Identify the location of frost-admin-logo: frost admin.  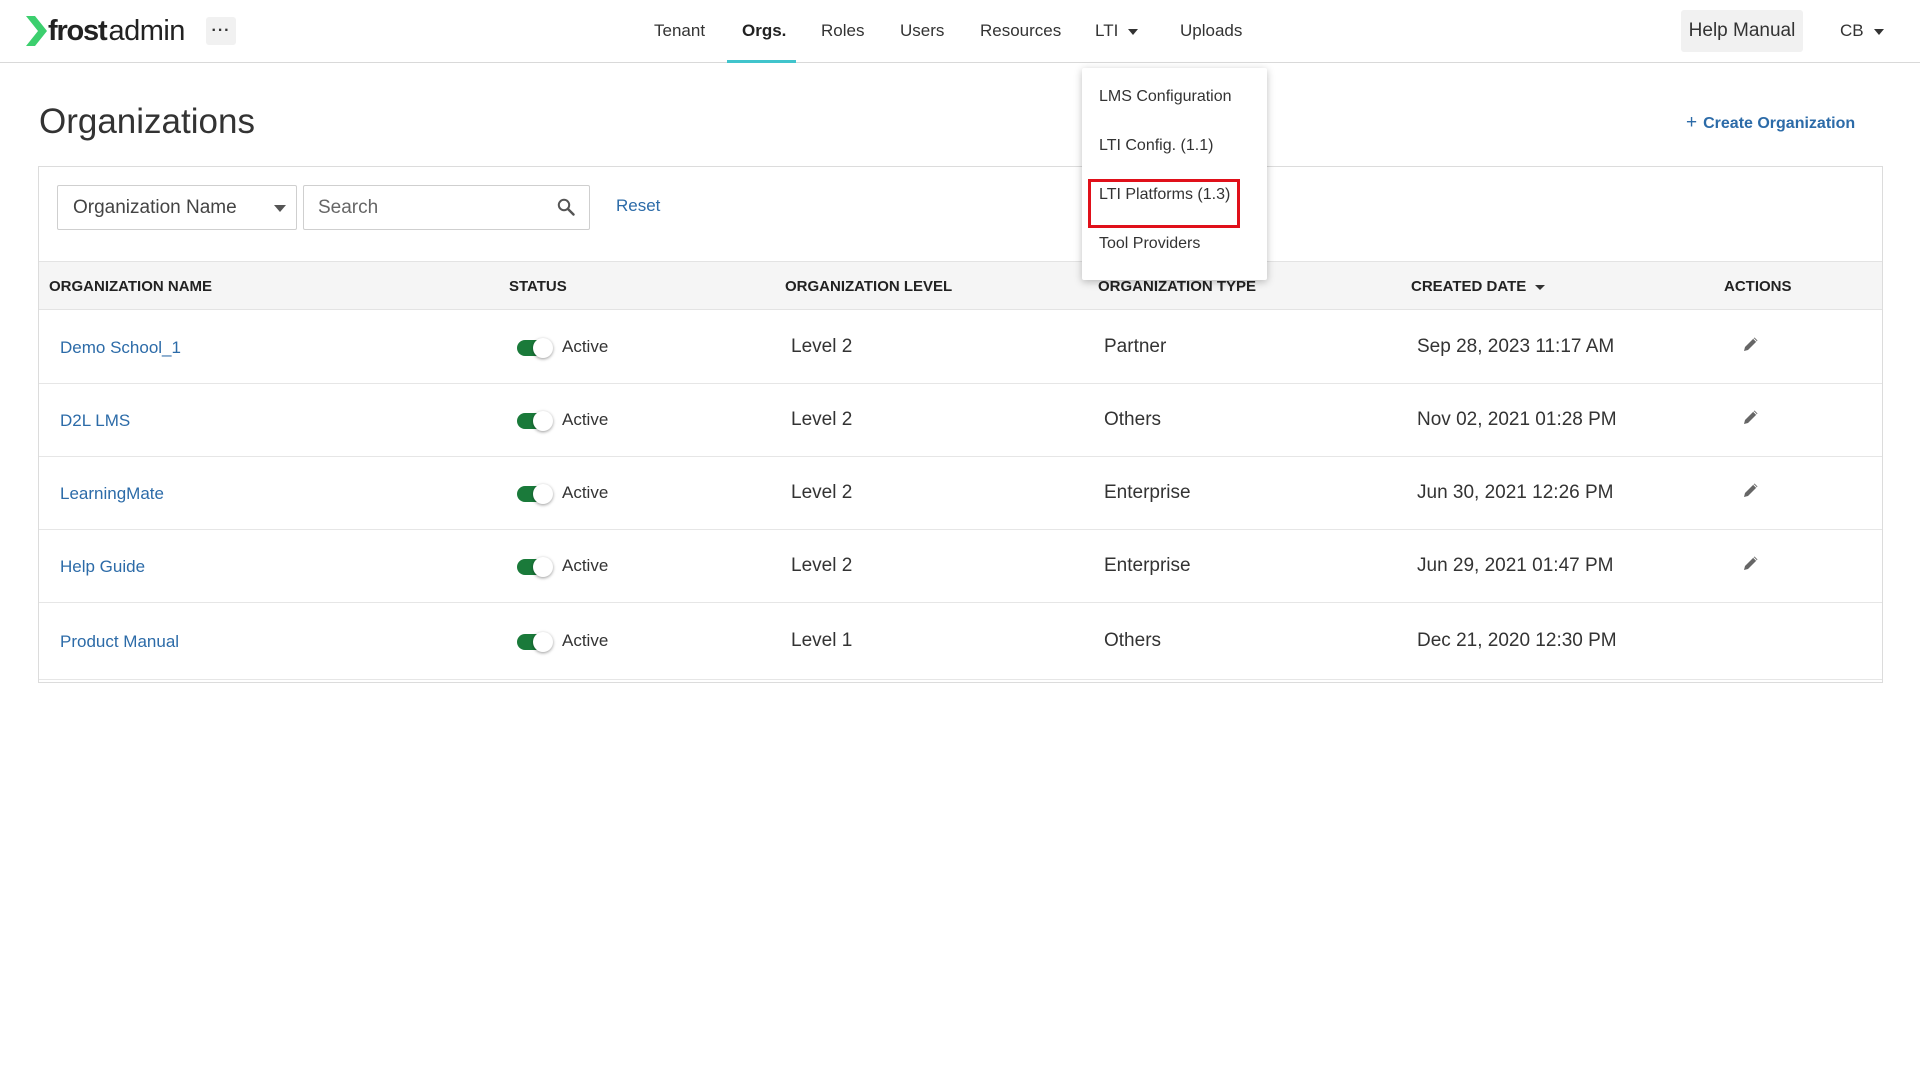
(105, 31).